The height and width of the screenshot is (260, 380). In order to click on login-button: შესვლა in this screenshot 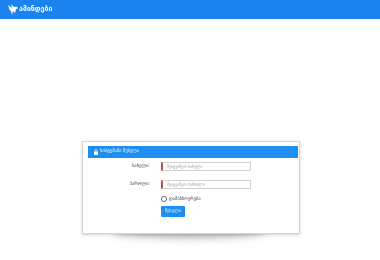, I will do `click(173, 211)`.